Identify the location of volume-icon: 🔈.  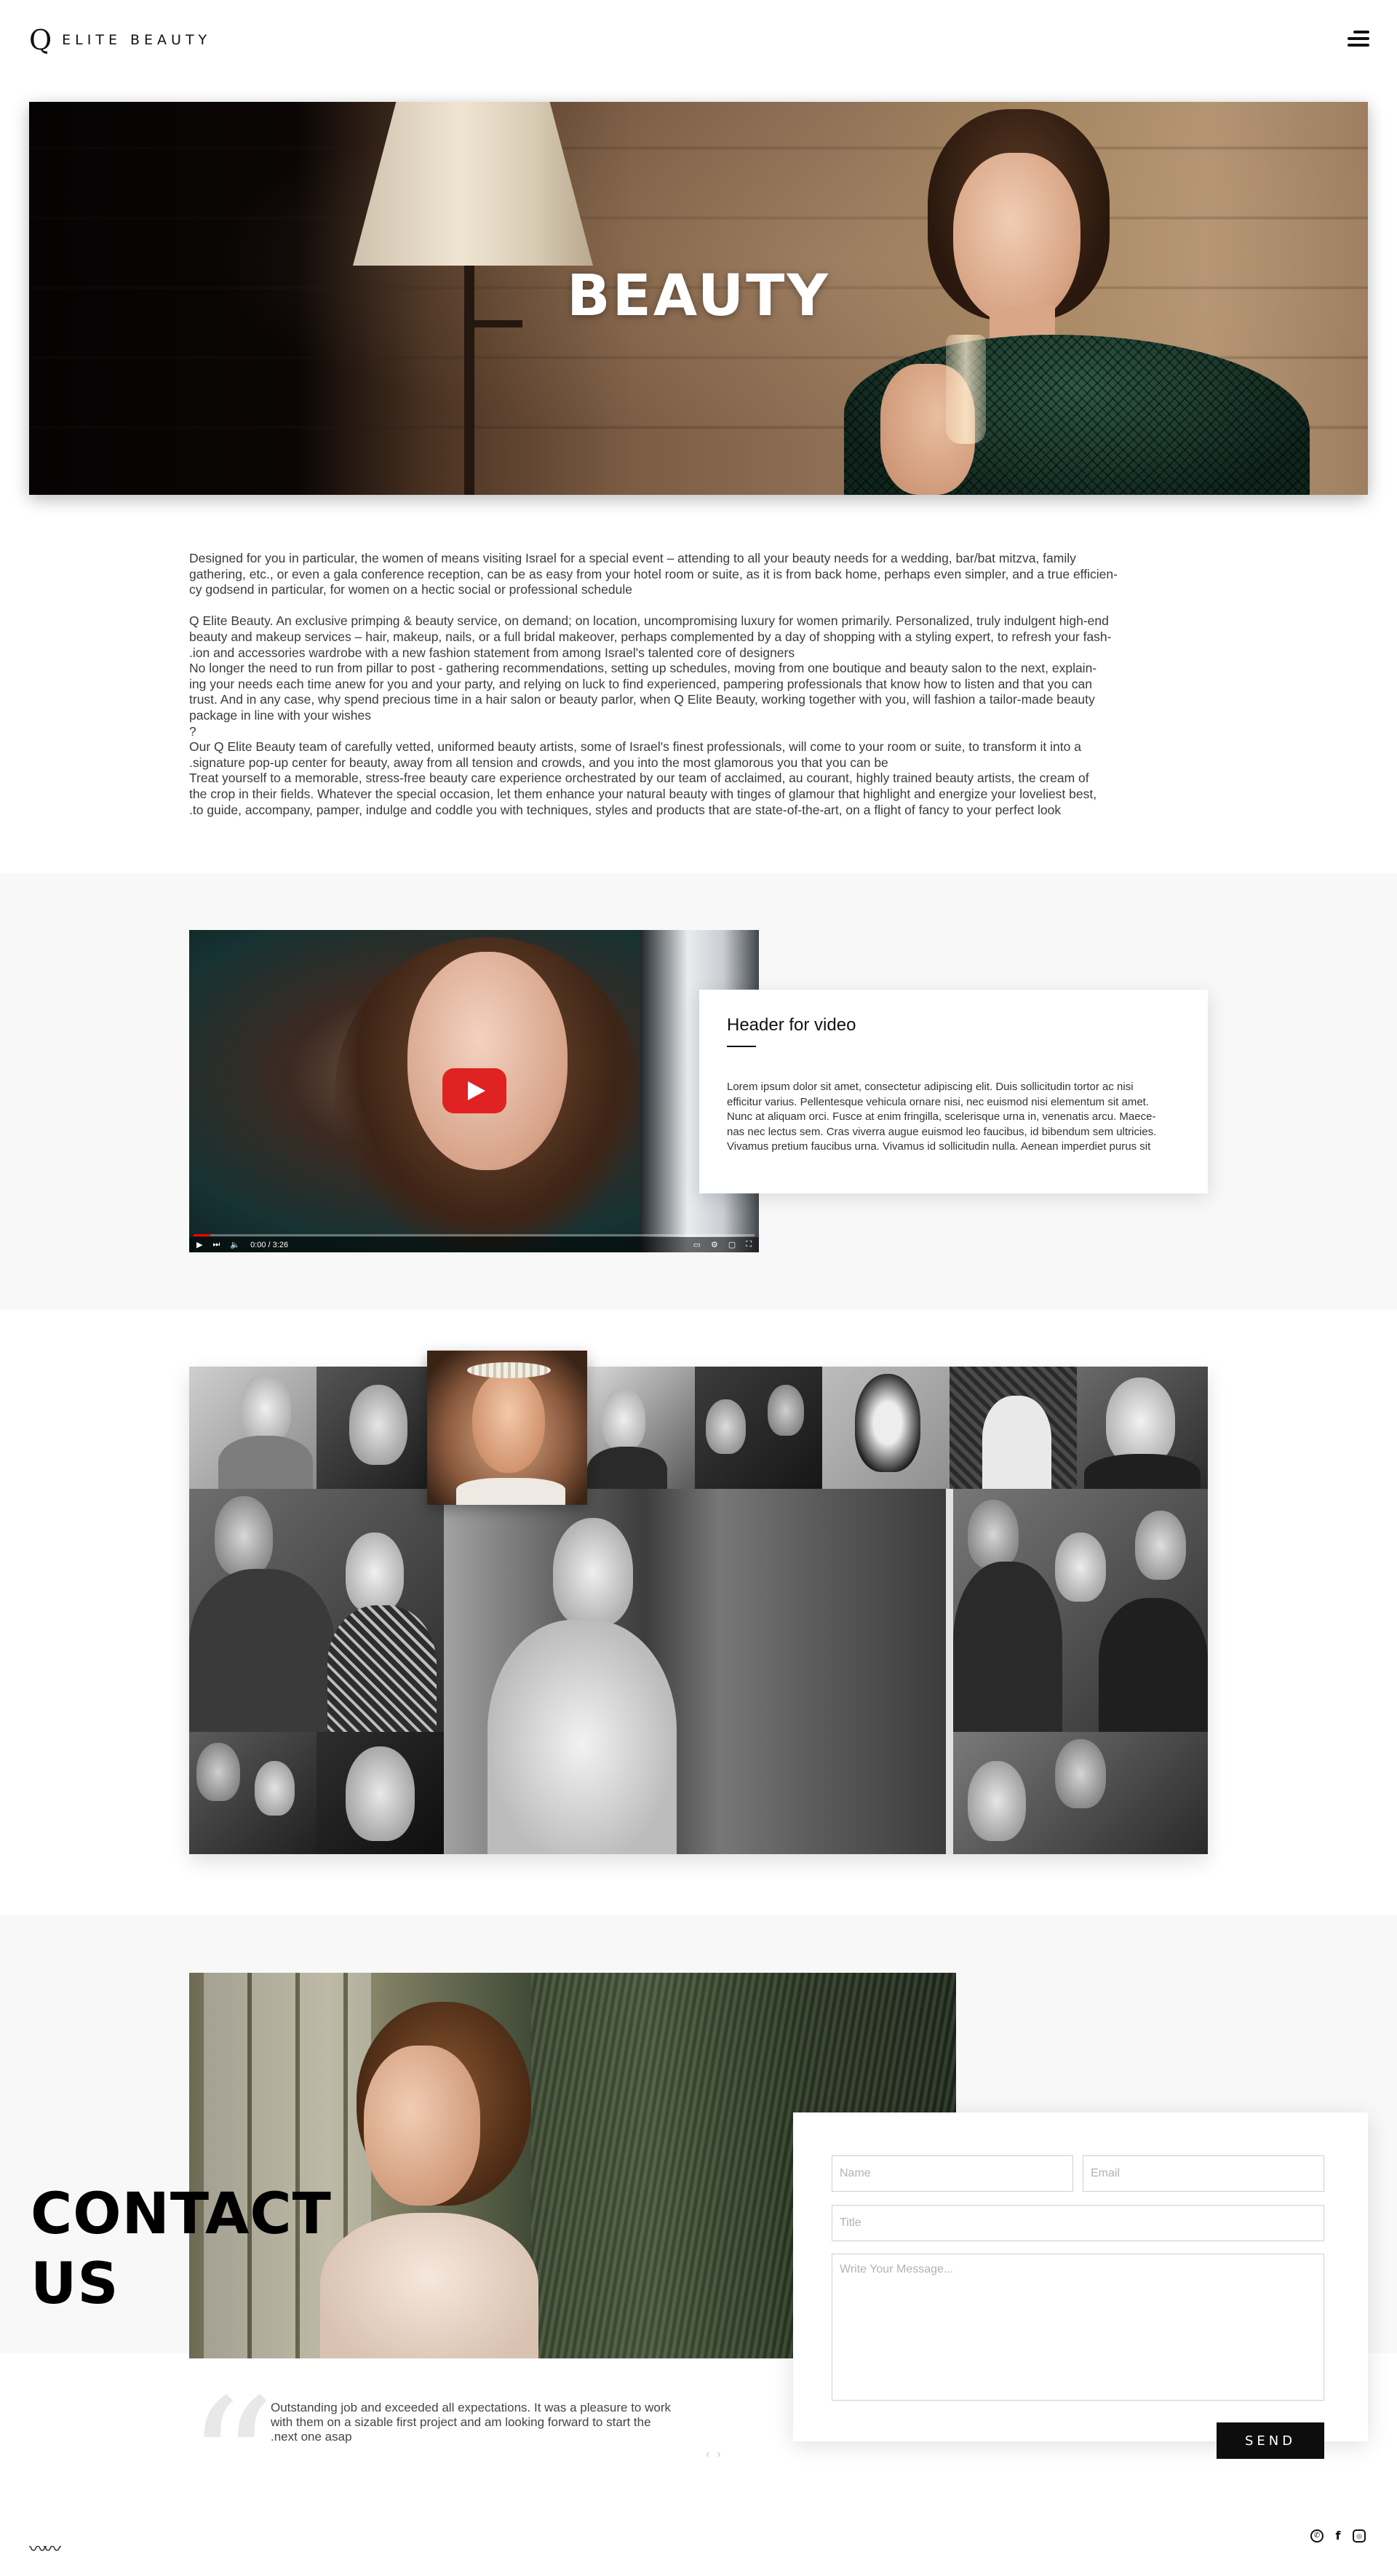
(235, 1244).